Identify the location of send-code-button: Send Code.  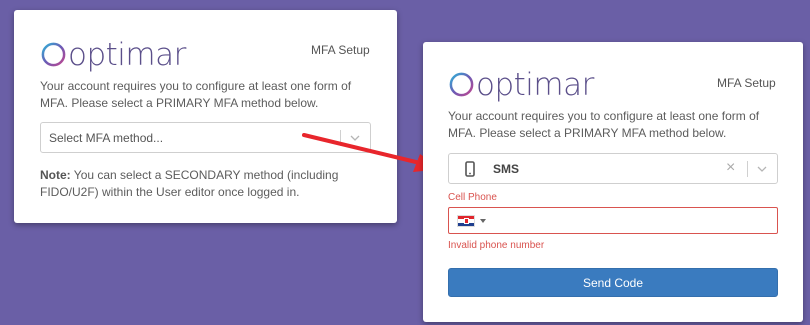
(613, 282).